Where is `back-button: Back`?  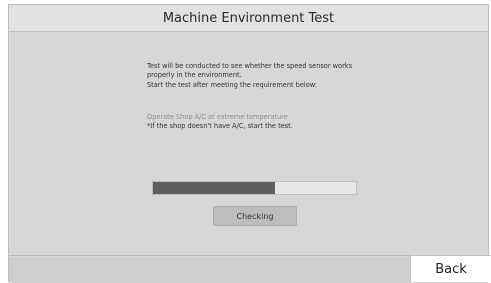
back-button: Back is located at coordinates (450, 268).